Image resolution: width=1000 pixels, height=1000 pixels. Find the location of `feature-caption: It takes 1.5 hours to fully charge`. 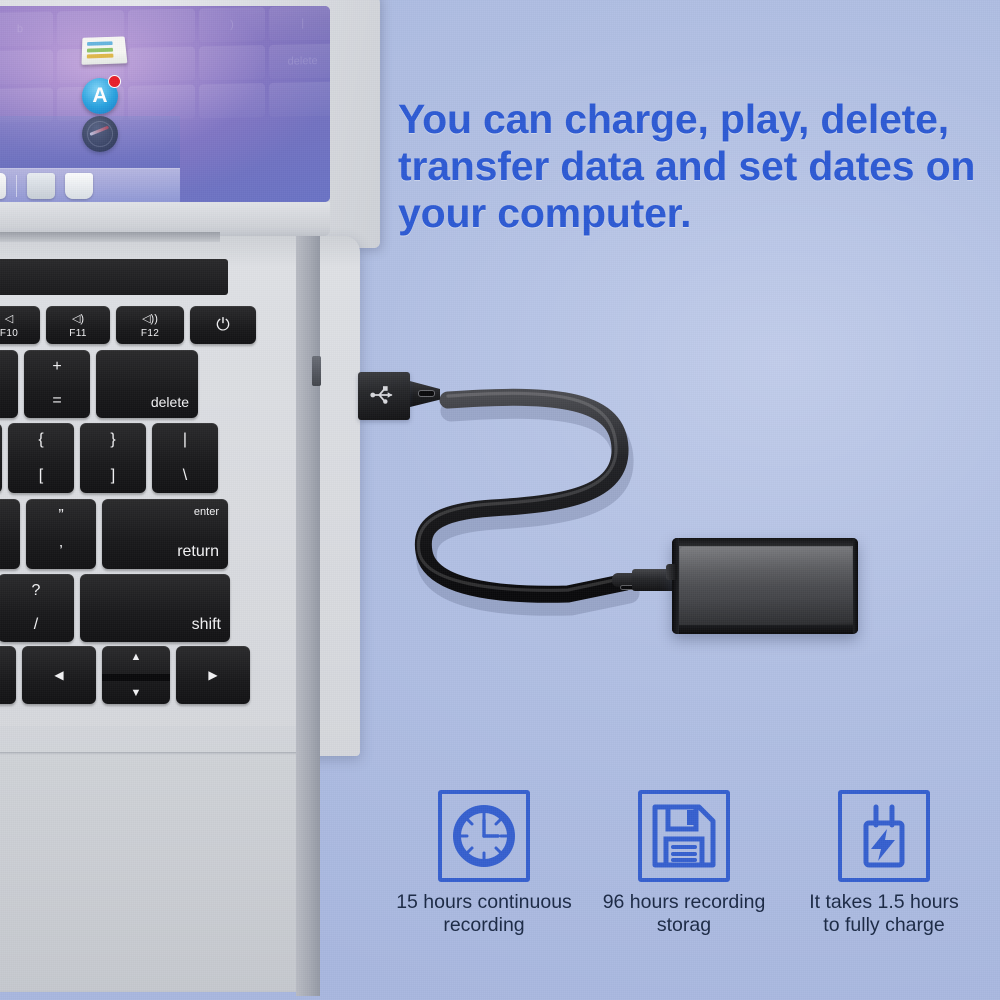

feature-caption: It takes 1.5 hours to fully charge is located at coordinates (884, 913).